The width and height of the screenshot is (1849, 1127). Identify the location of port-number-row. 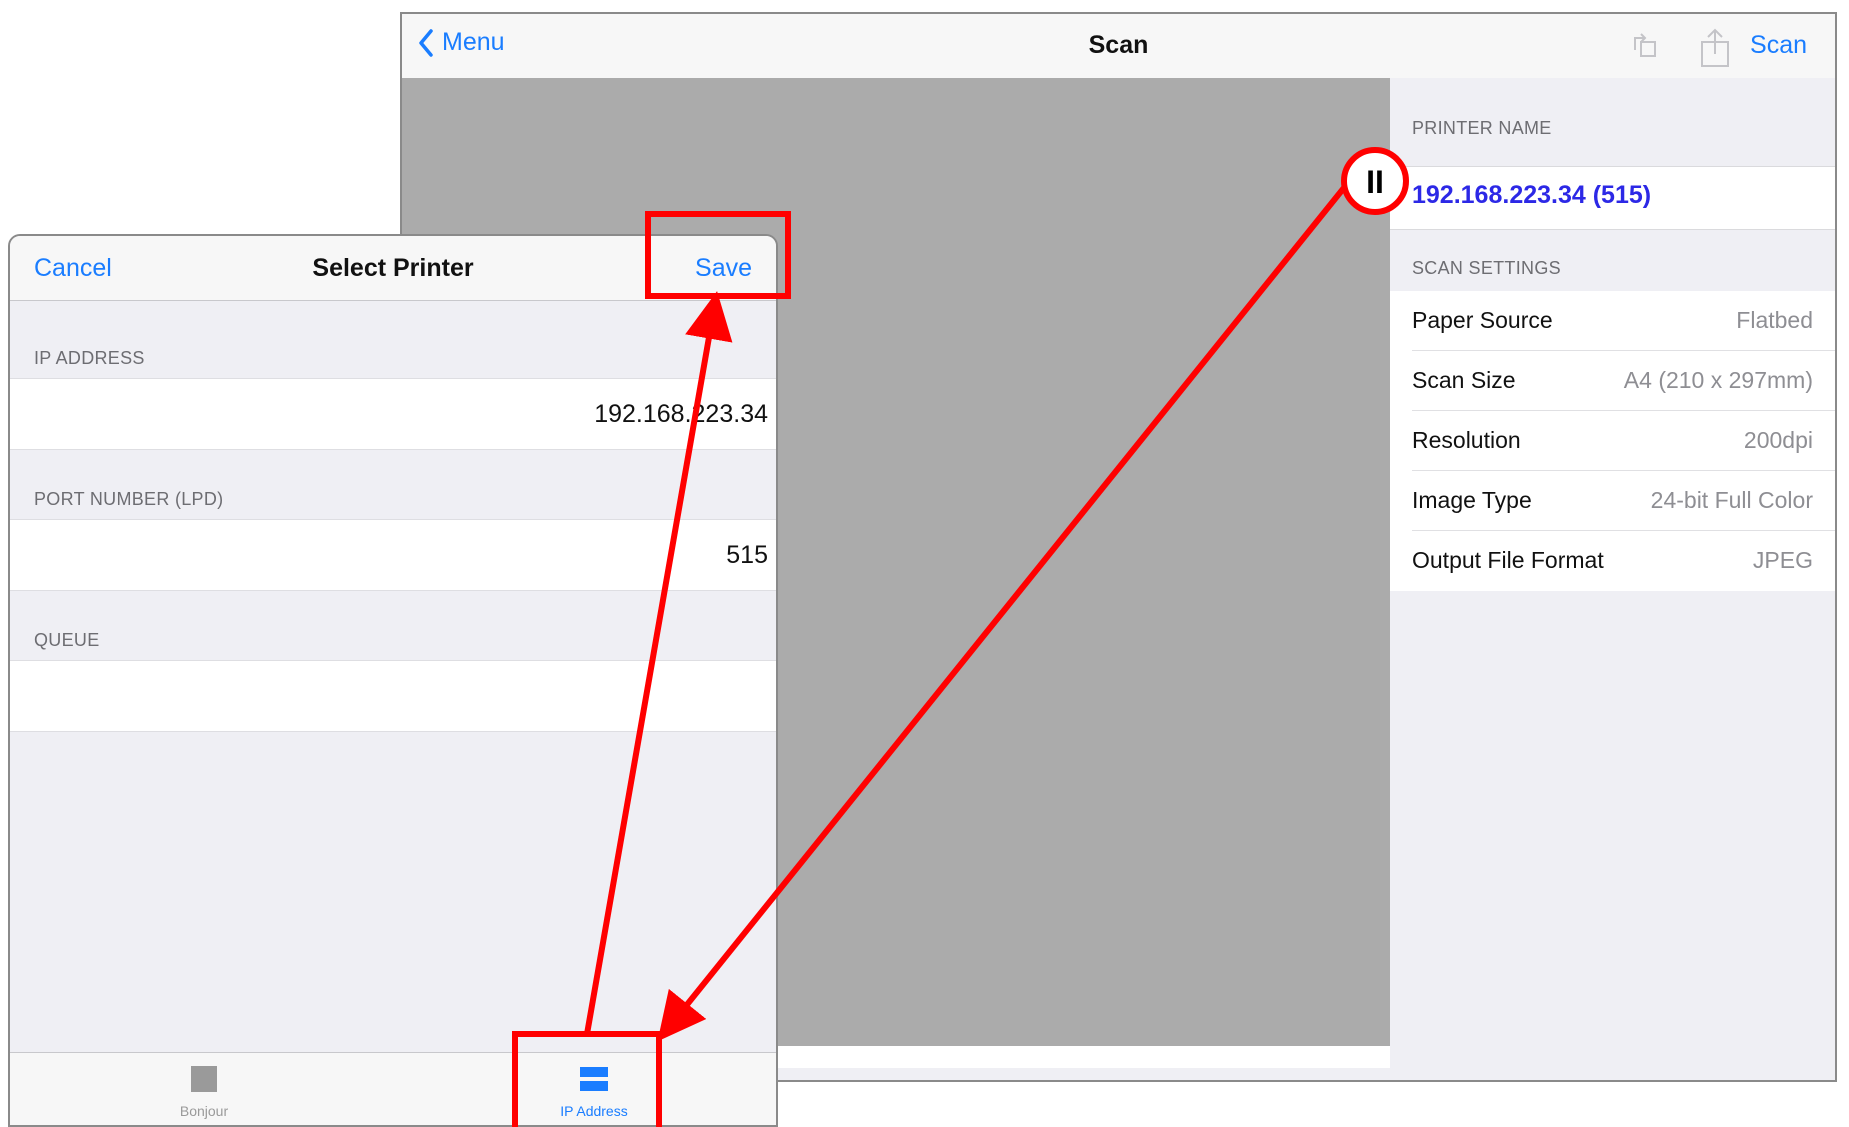
(393, 555).